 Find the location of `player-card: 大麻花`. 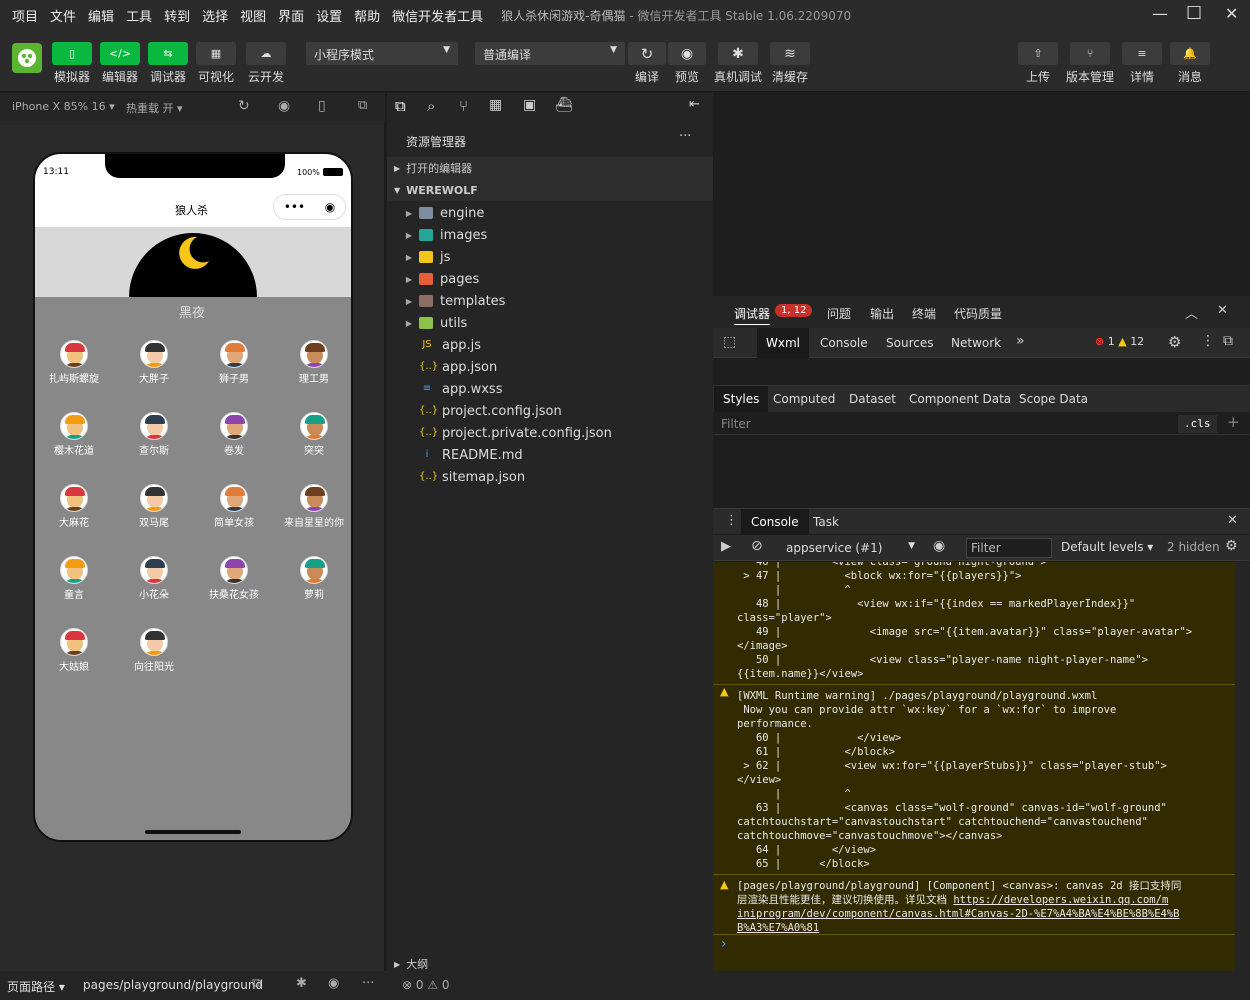

player-card: 大麻花 is located at coordinates (74, 514).